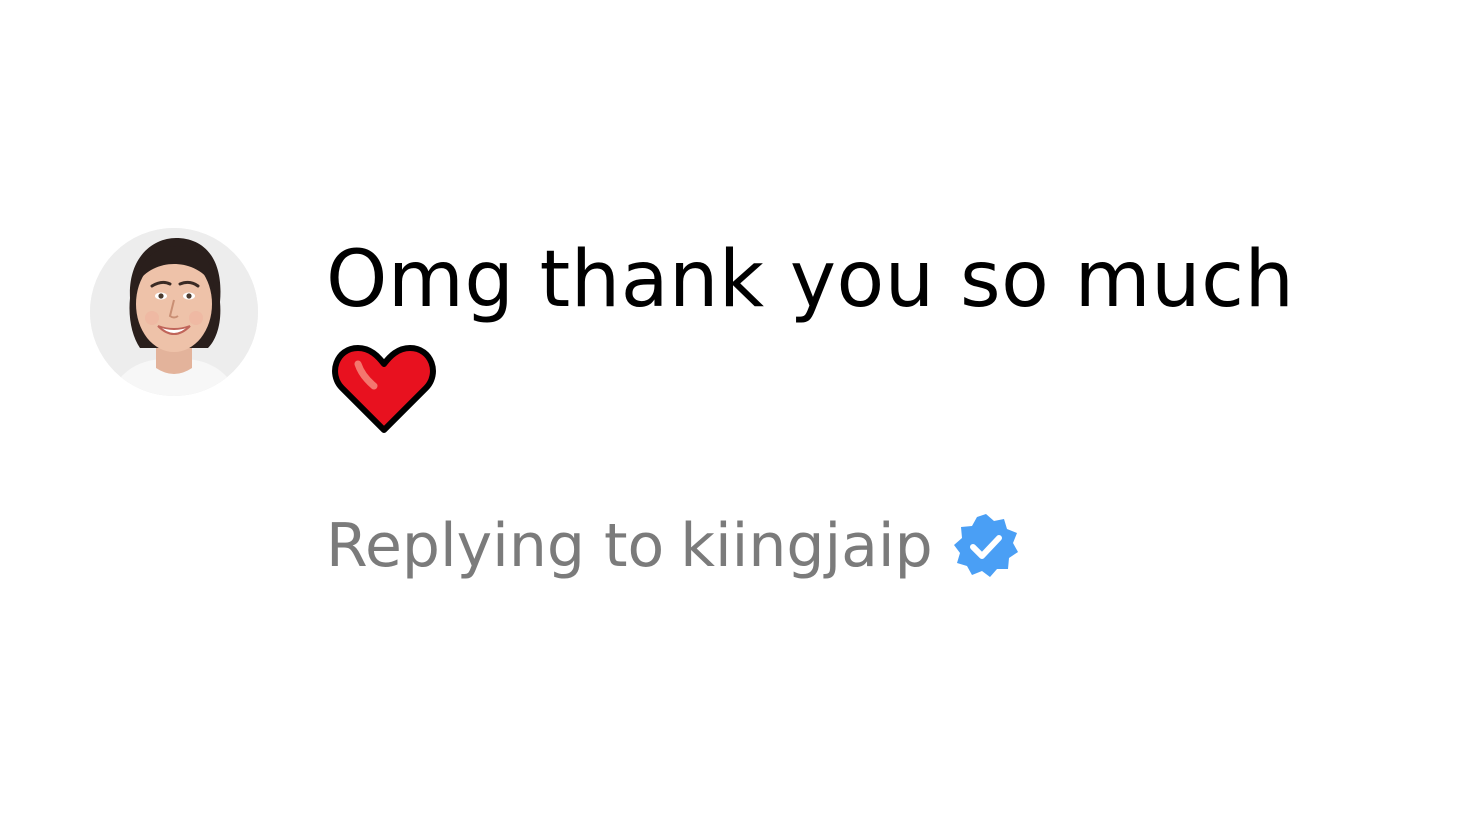 The height and width of the screenshot is (822, 1458). What do you see at coordinates (384, 389) in the screenshot?
I see `red-heart-icon` at bounding box center [384, 389].